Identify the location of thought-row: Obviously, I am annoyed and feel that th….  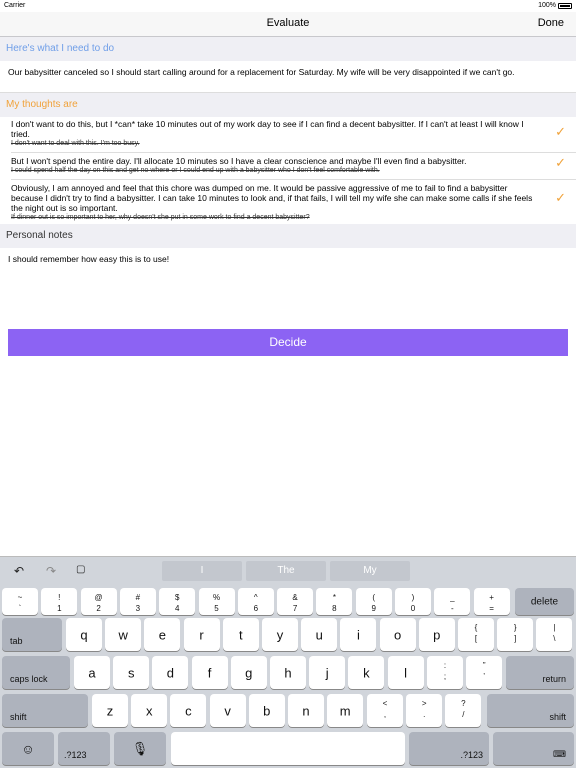
(288, 202).